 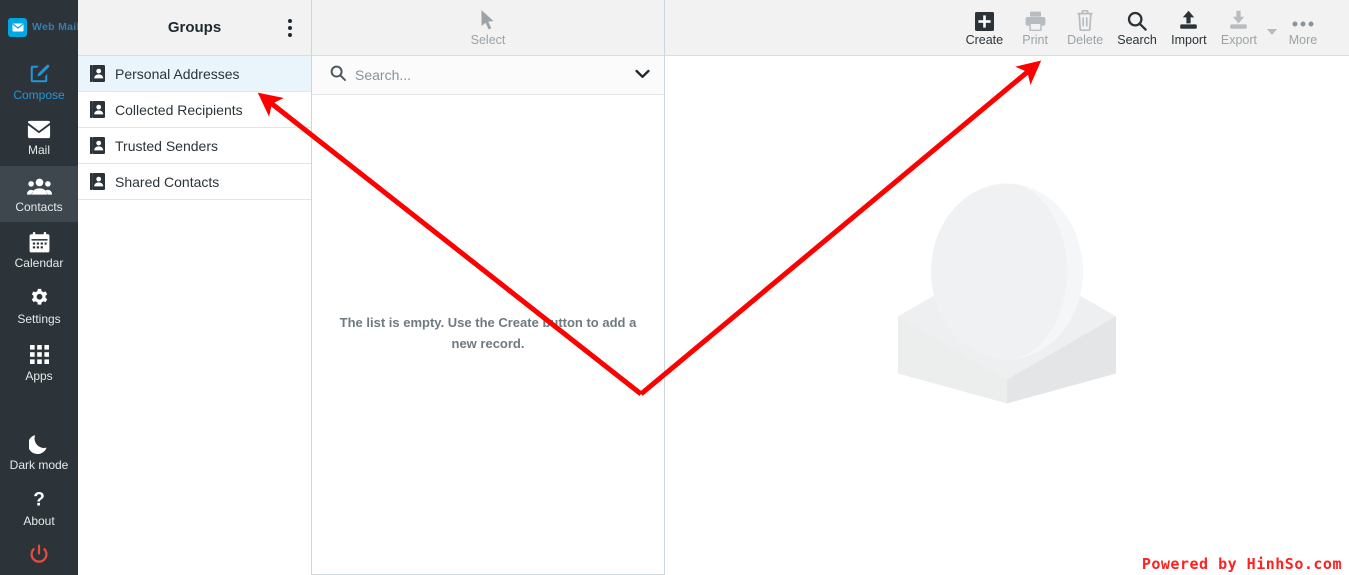 I want to click on grid-apps-icon, so click(x=39, y=355).